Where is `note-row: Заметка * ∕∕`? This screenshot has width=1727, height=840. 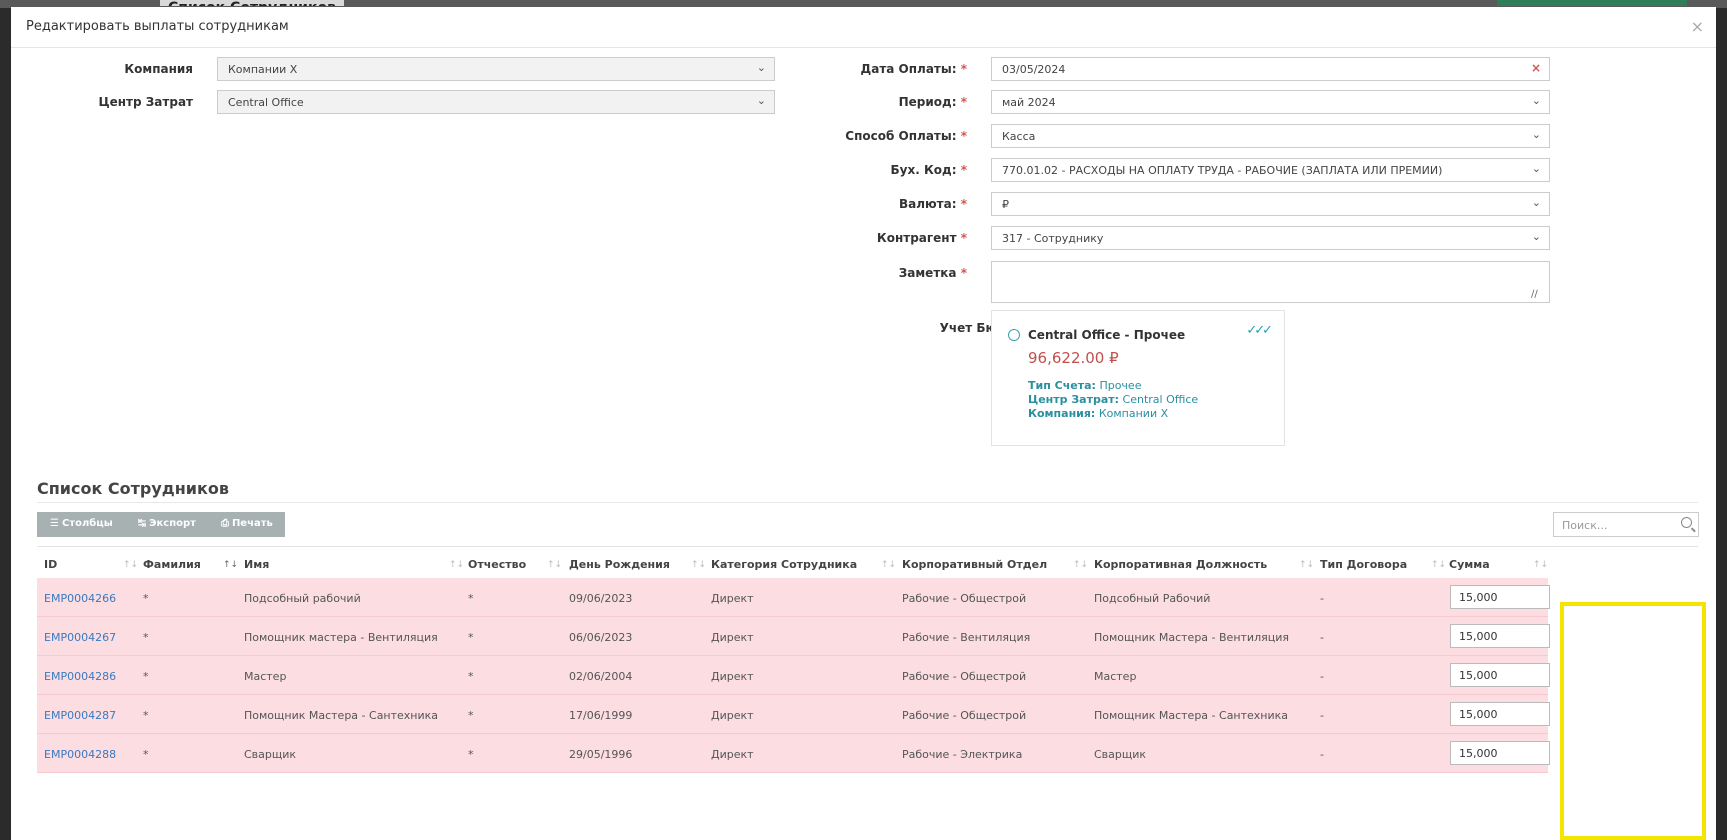 note-row: Заметка * ∕∕ is located at coordinates (1263, 282).